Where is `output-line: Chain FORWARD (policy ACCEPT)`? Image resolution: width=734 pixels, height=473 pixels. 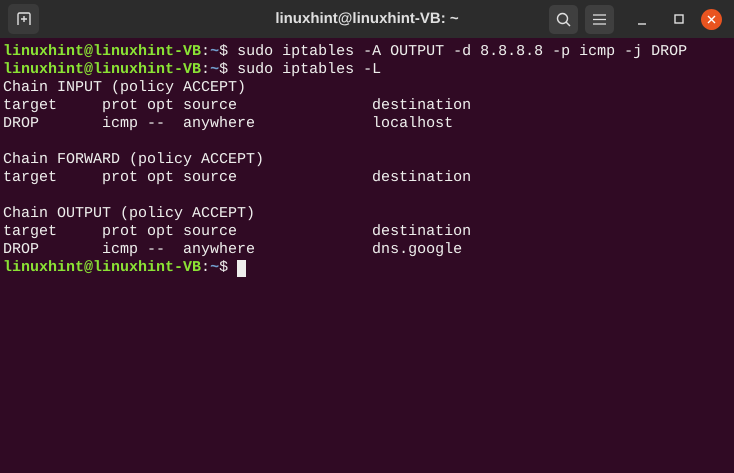 output-line: Chain FORWARD (policy ACCEPT) is located at coordinates (133, 160).